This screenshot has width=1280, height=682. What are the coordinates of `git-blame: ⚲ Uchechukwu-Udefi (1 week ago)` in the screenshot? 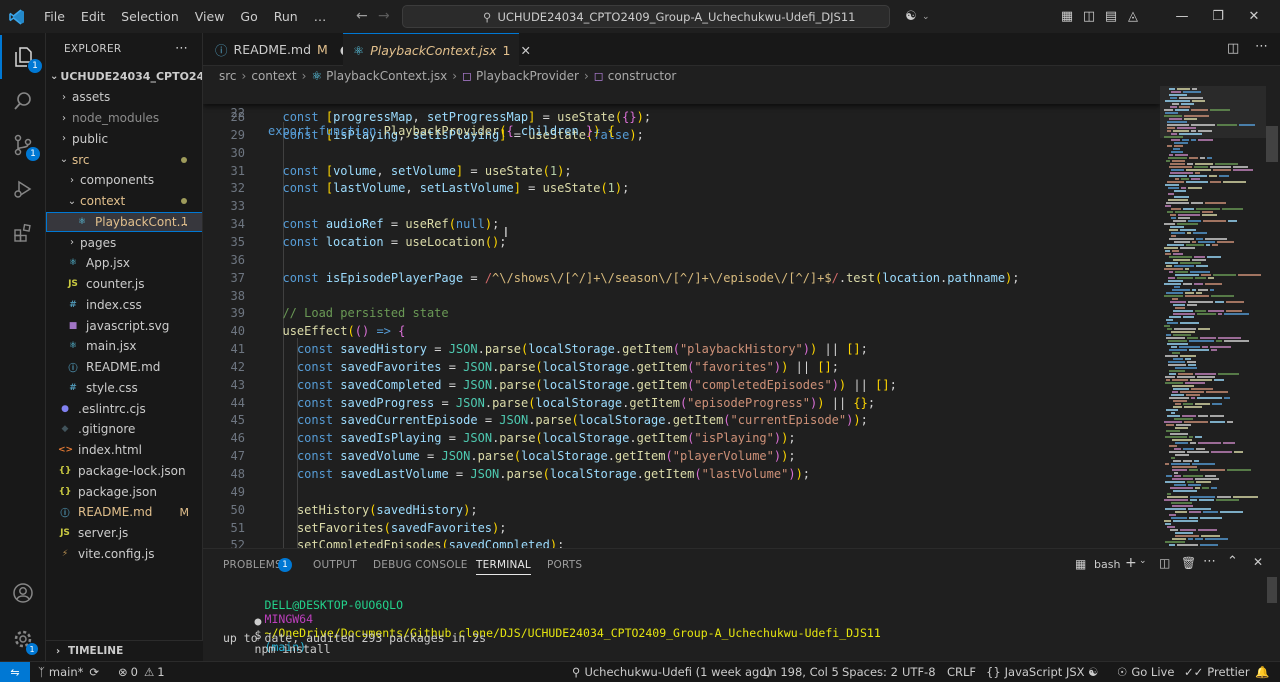 It's located at (671, 672).